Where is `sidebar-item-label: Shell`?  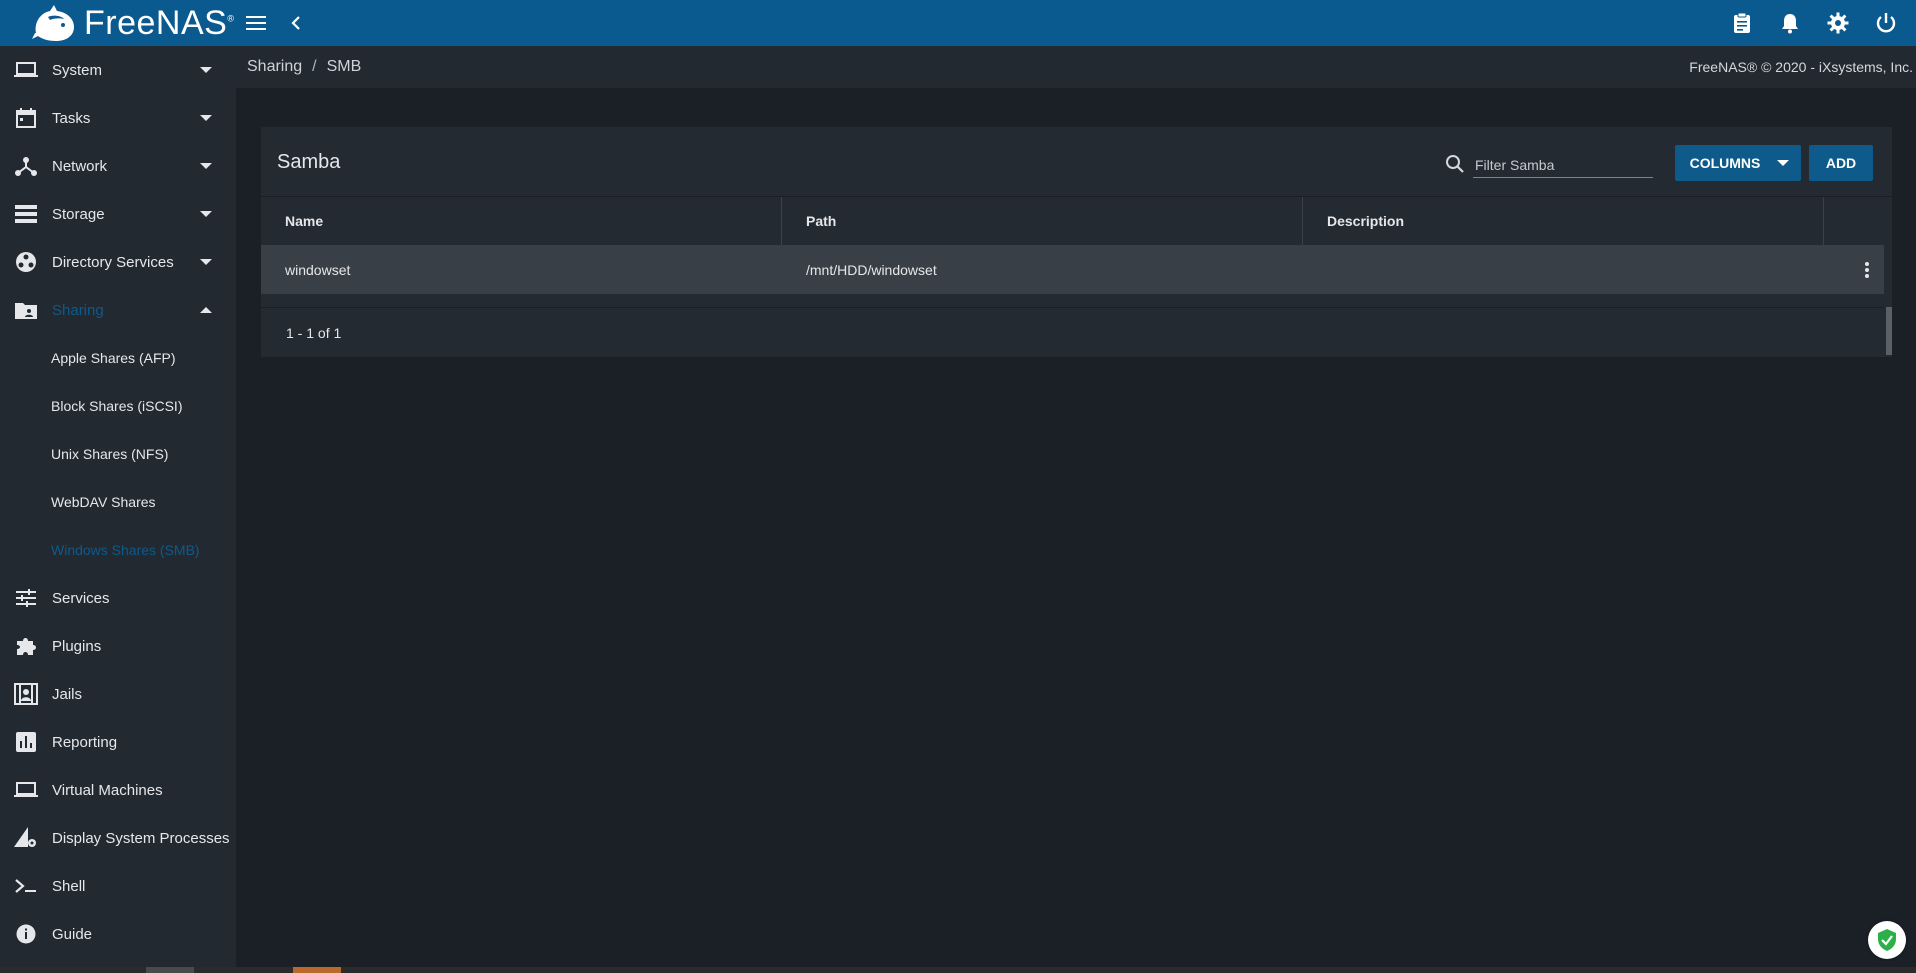
sidebar-item-label: Shell is located at coordinates (69, 886).